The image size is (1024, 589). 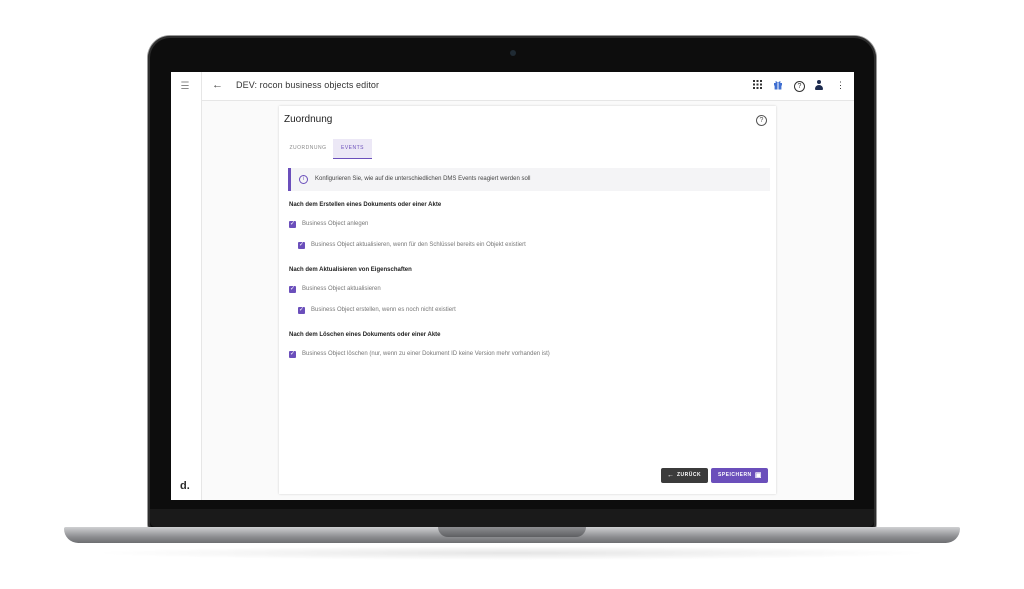 I want to click on save-button: SPEICHERN ▣, so click(x=739, y=475).